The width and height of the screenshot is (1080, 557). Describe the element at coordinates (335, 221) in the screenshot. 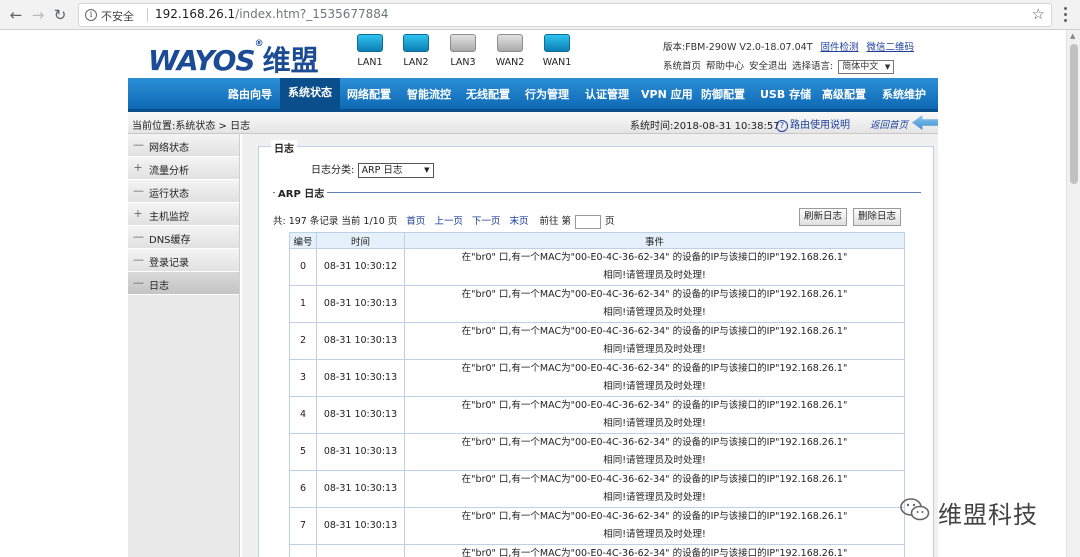

I see `record-summary: 共: 197 条记录 当前 1/10 页` at that location.